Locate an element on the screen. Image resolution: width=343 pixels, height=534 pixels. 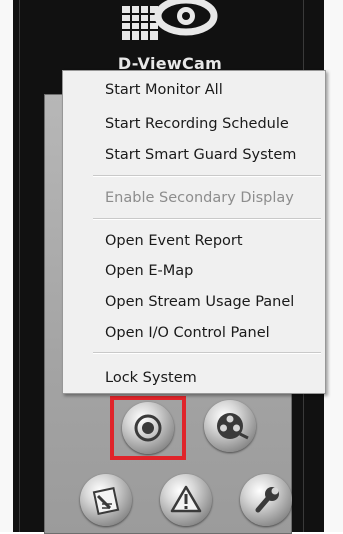
warning-icon is located at coordinates (186, 499).